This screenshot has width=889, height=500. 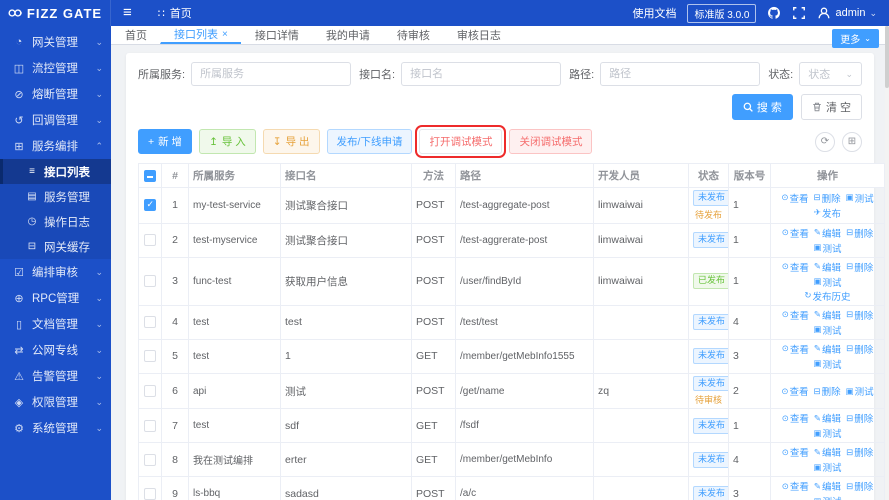 What do you see at coordinates (369, 141) in the screenshot?
I see `toolbar-button-发布/下线申请: 发布/下线申请` at bounding box center [369, 141].